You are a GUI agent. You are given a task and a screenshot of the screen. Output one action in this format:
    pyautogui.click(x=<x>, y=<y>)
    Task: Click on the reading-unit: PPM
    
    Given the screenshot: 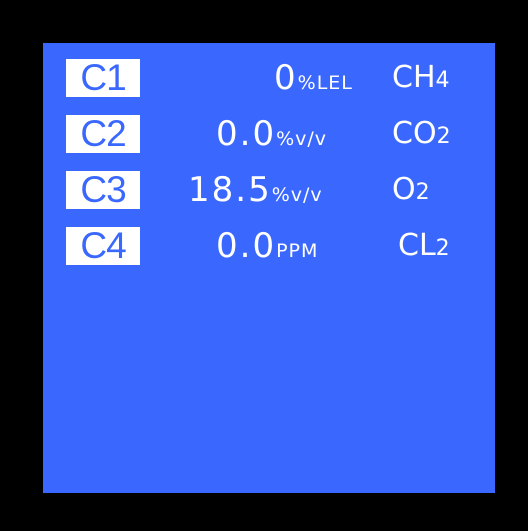 What is the action you would take?
    pyautogui.click(x=297, y=251)
    